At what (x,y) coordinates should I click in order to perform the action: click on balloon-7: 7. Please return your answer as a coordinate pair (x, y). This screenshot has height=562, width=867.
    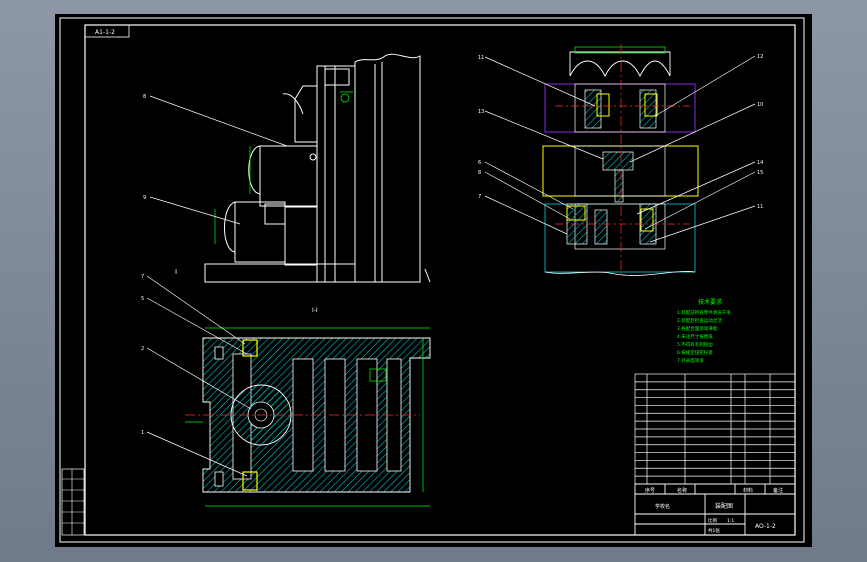
    Looking at the image, I should click on (142, 277).